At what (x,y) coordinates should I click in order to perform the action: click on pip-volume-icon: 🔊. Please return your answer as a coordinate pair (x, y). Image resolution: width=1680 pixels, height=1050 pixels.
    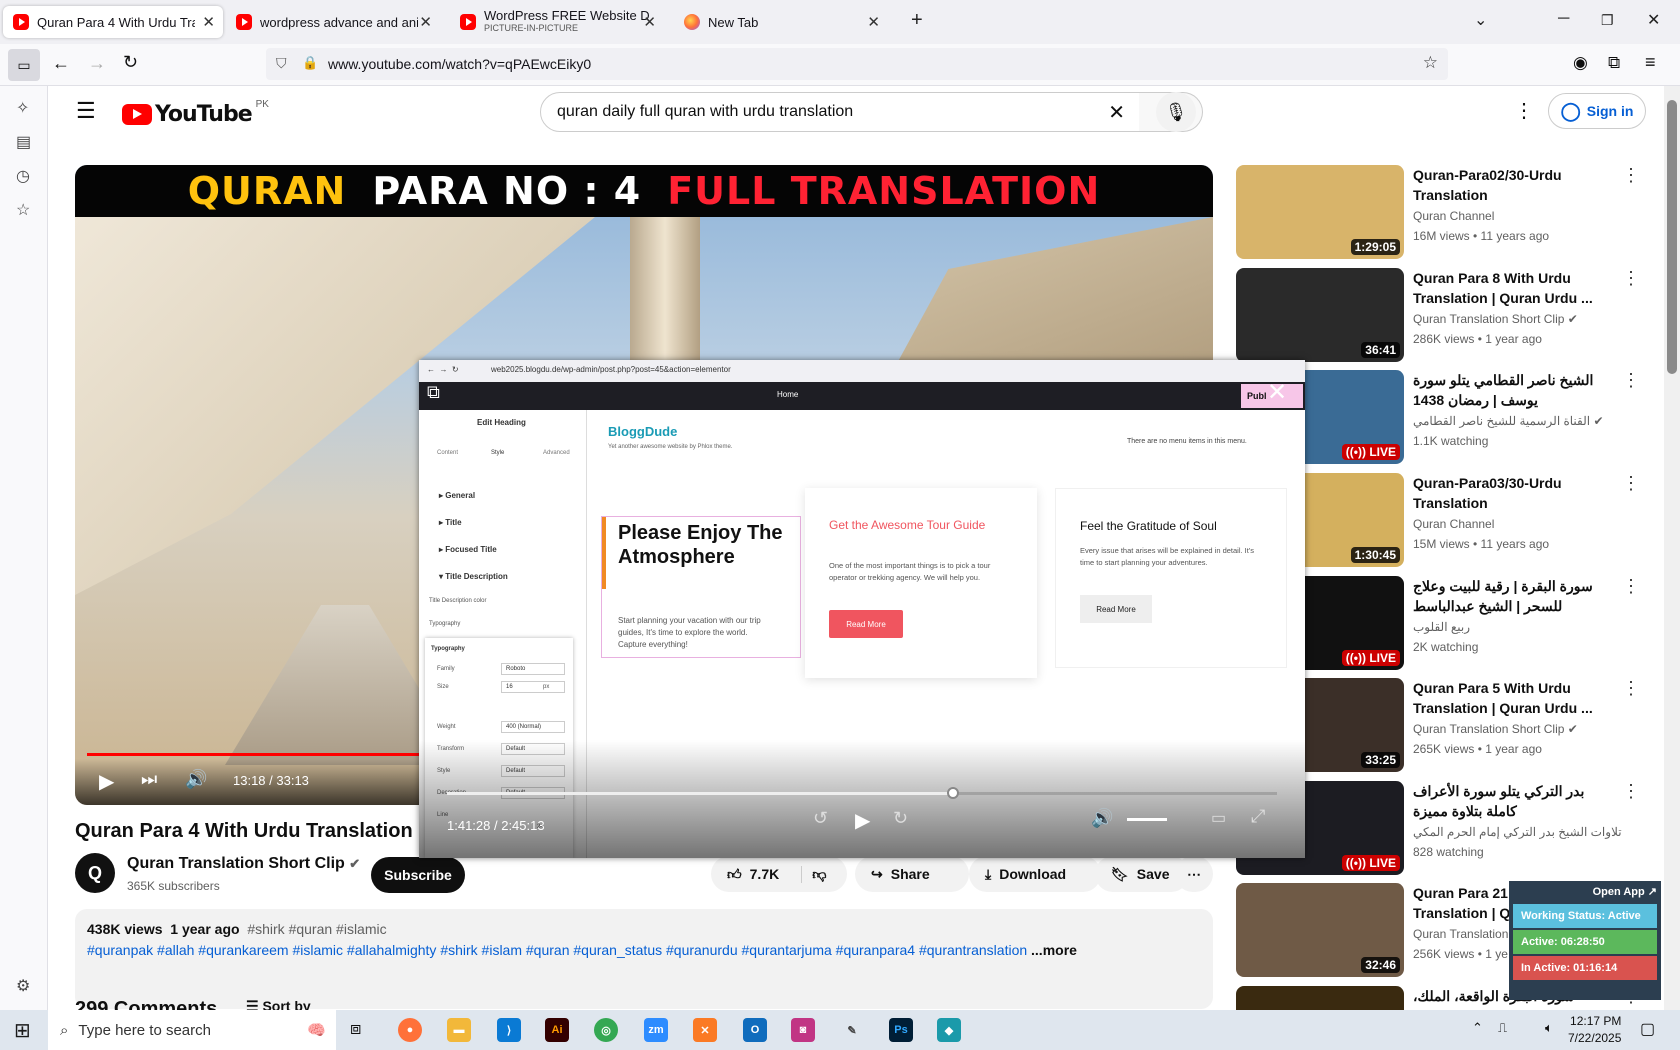
    Looking at the image, I should click on (1102, 818).